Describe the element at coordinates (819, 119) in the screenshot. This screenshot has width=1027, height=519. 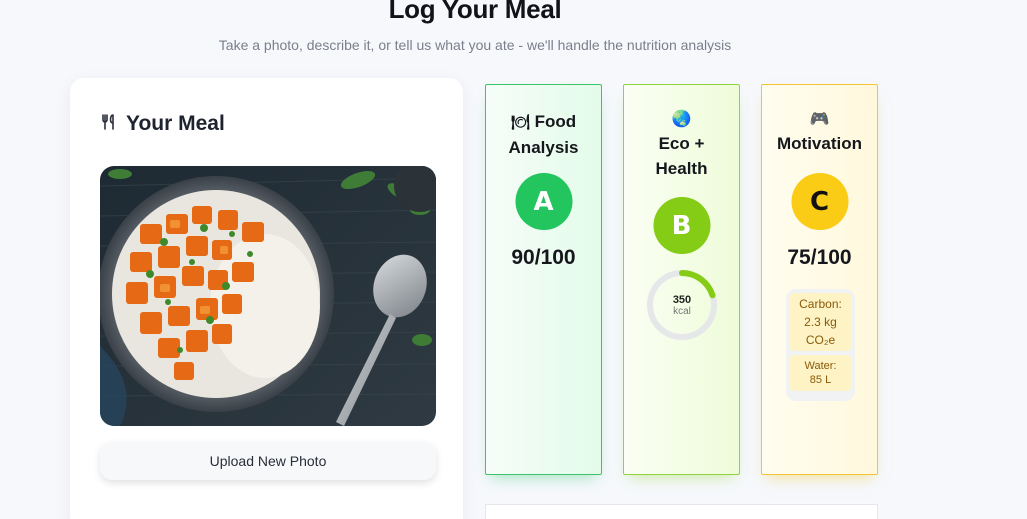
I see `game-controller-icon: 🎮` at that location.